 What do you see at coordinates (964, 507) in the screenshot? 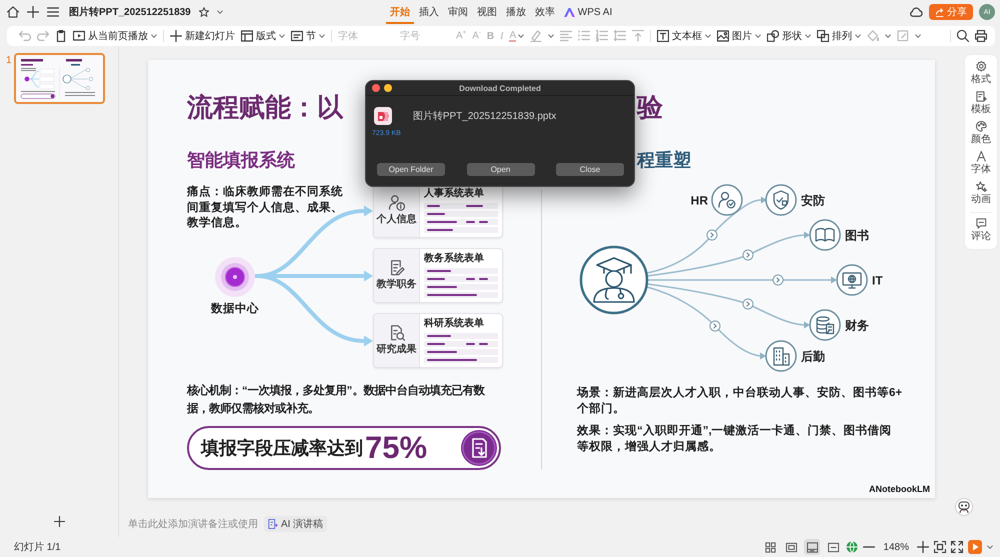
I see `robot-assistant-icon` at bounding box center [964, 507].